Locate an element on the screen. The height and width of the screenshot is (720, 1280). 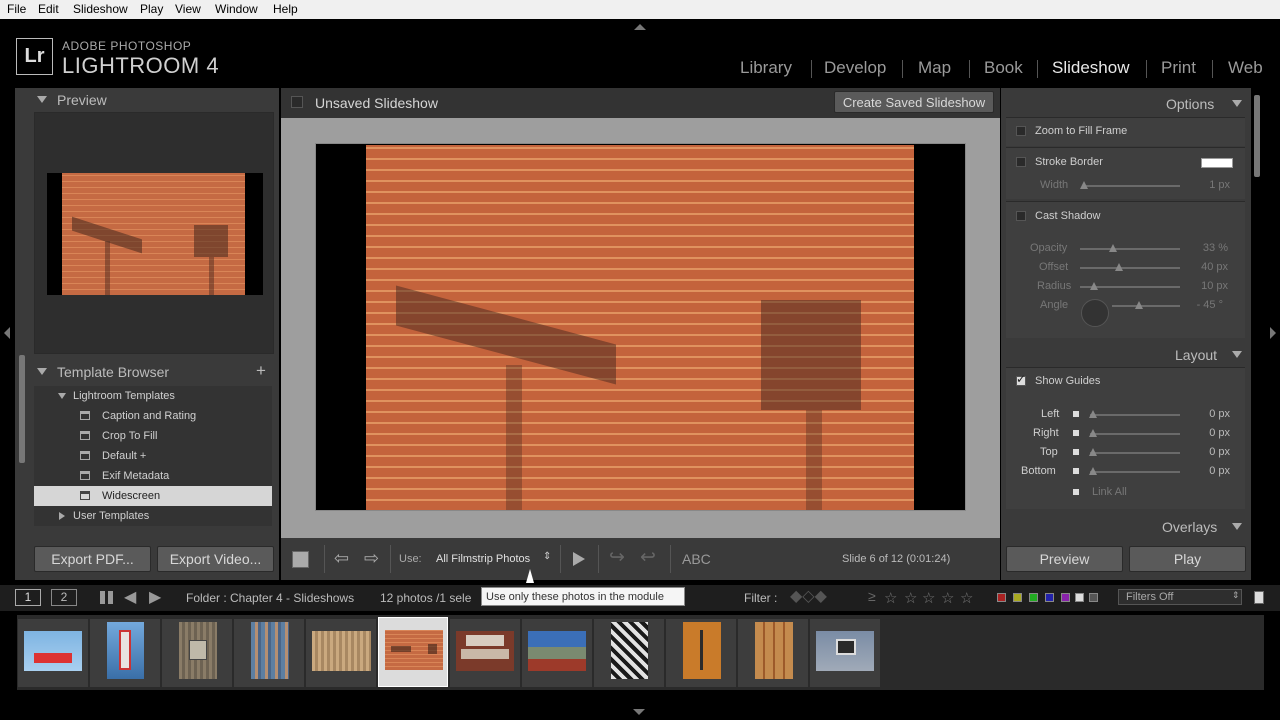
collapse-overlays-icon is located at coordinates (1237, 526).